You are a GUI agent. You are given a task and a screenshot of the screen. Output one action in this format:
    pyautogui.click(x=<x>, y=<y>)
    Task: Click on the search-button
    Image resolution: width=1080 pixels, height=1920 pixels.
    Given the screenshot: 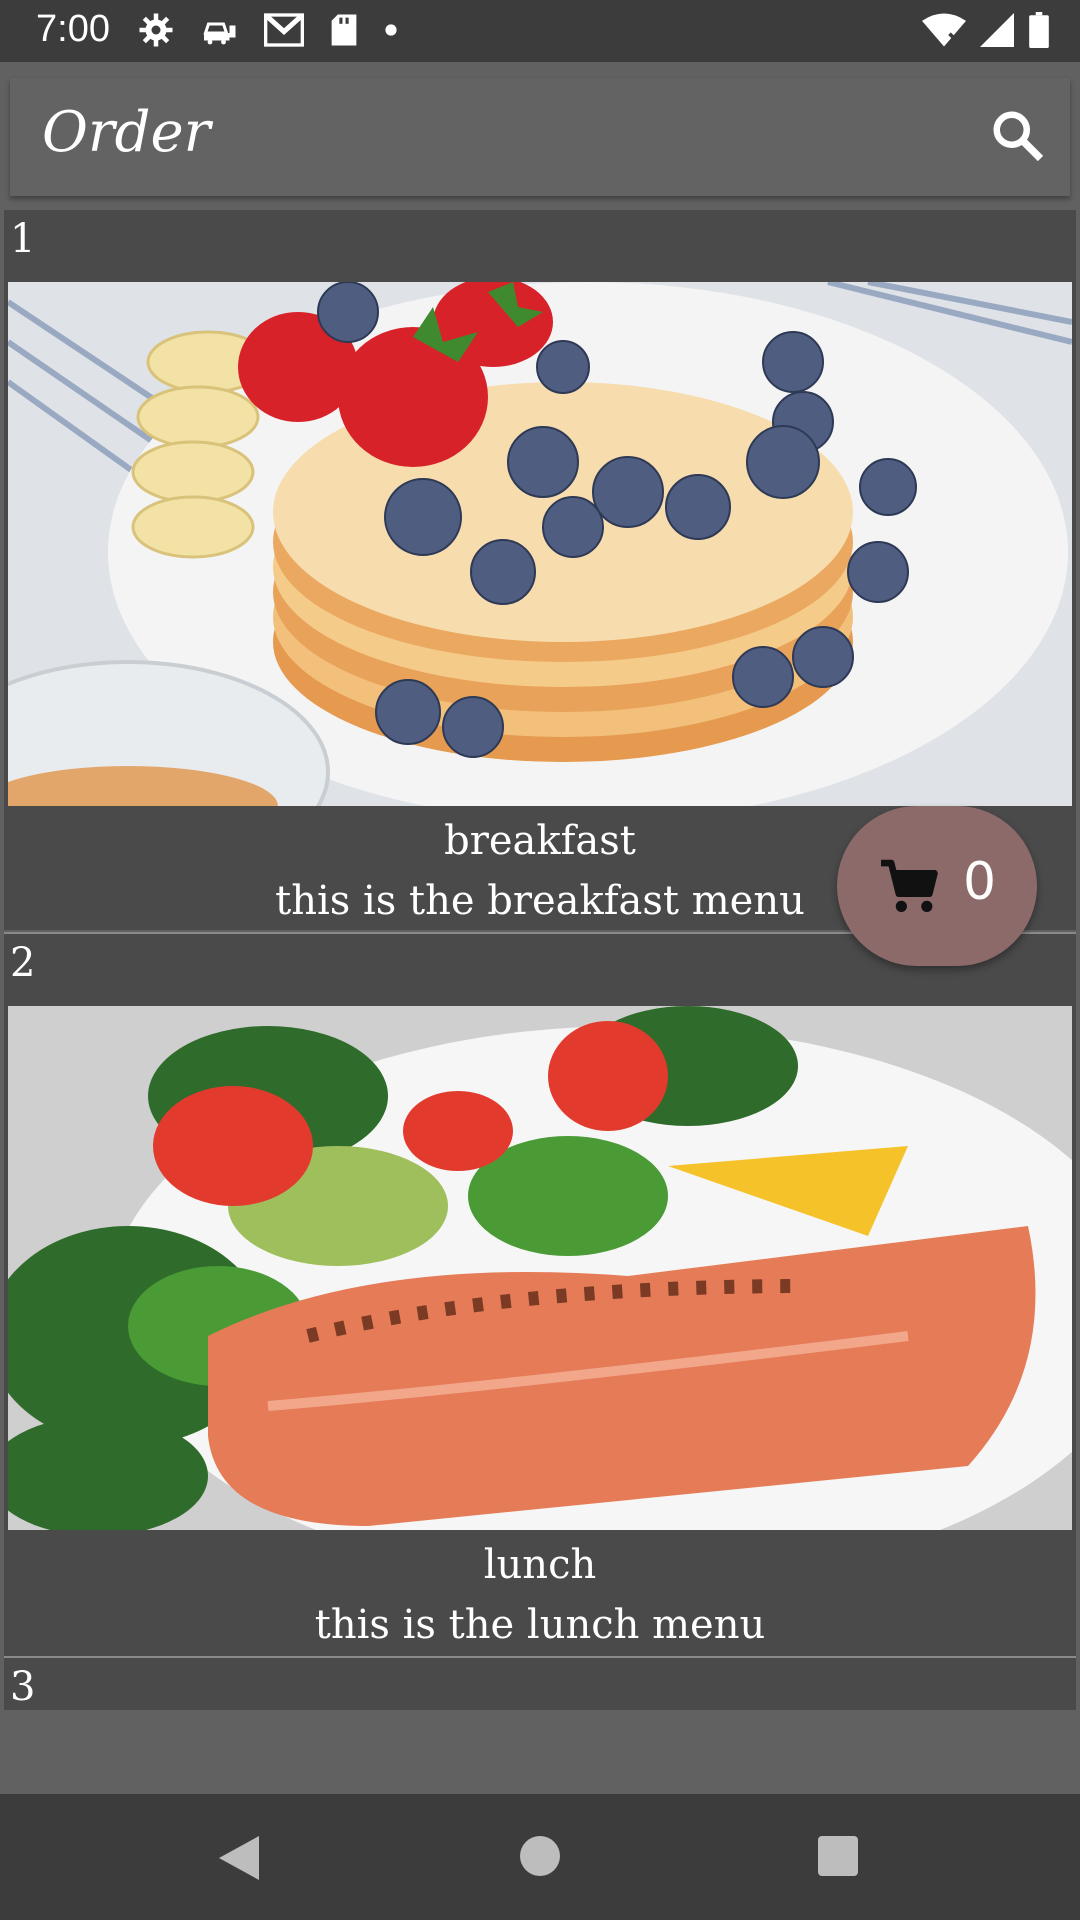 What is the action you would take?
    pyautogui.click(x=1018, y=136)
    